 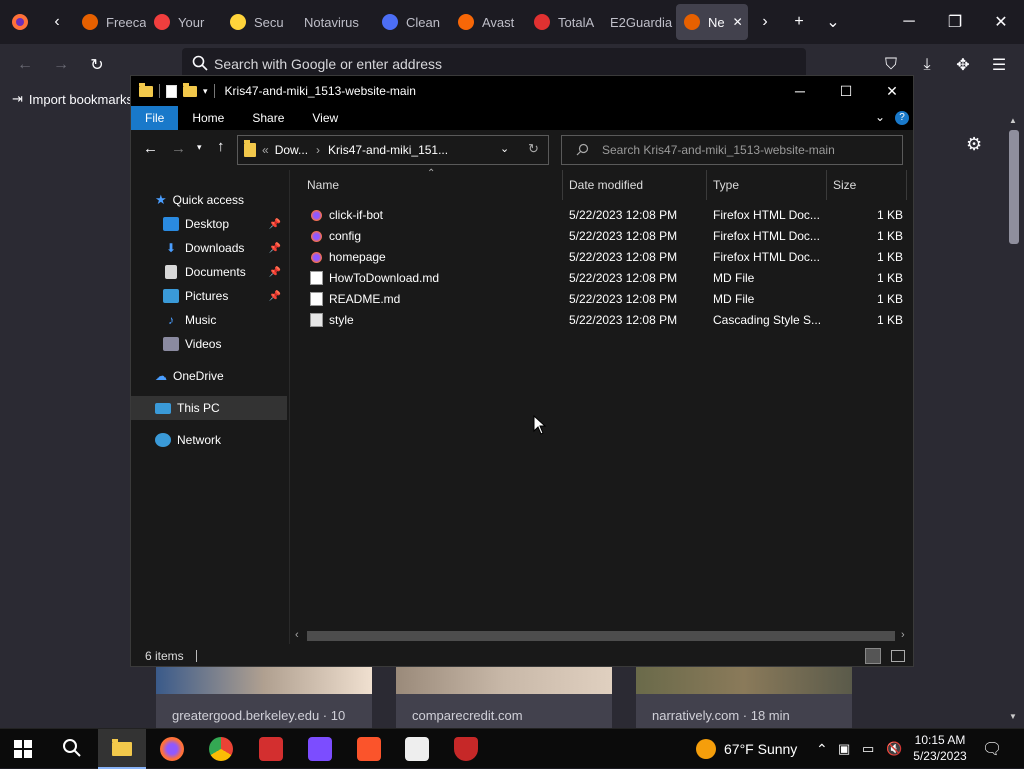 I want to click on maximize-browser-button: ❐, so click(x=955, y=22).